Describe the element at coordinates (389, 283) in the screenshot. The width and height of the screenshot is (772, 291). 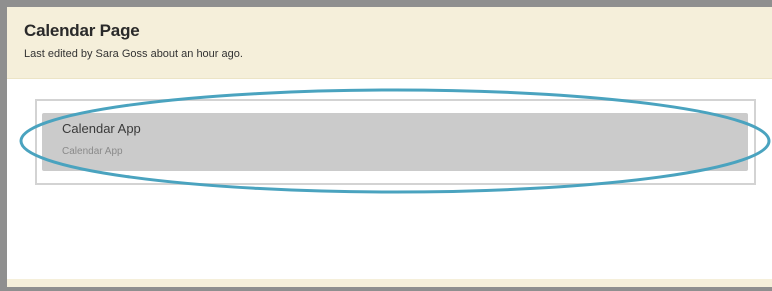
I see `page-footer` at that location.